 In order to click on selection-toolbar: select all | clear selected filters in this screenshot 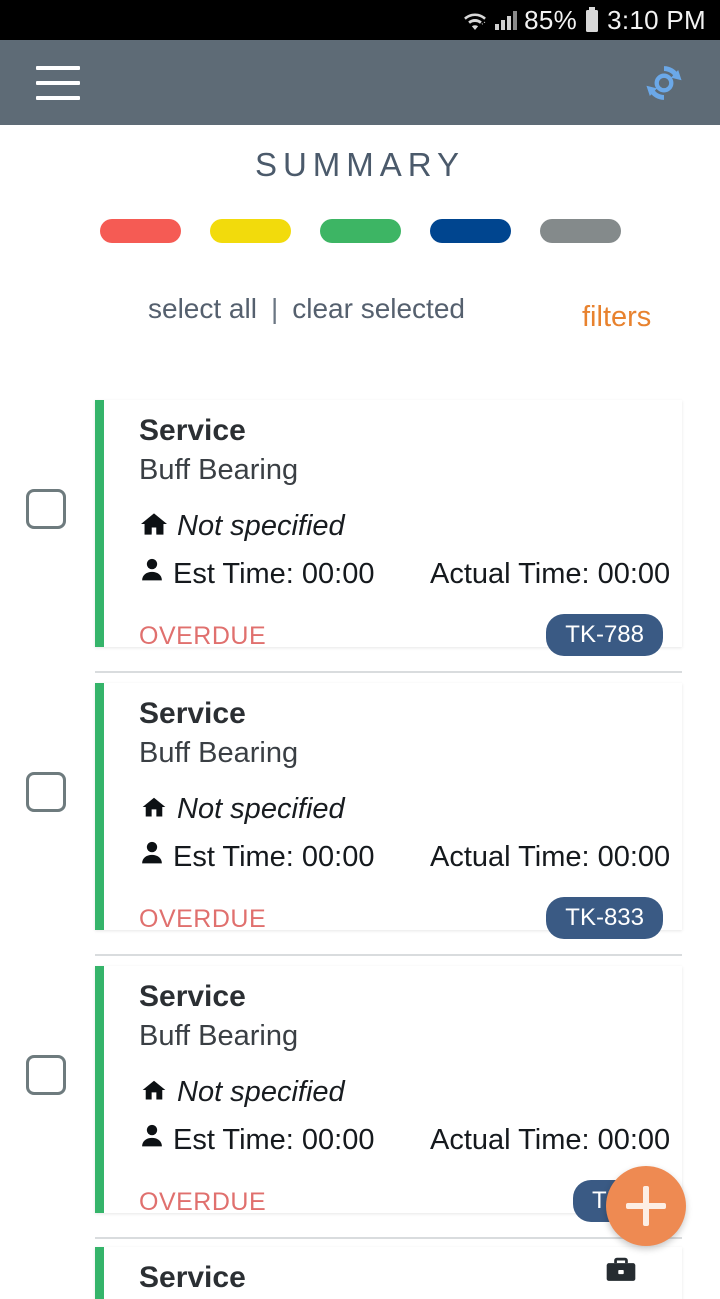, I will do `click(360, 318)`.